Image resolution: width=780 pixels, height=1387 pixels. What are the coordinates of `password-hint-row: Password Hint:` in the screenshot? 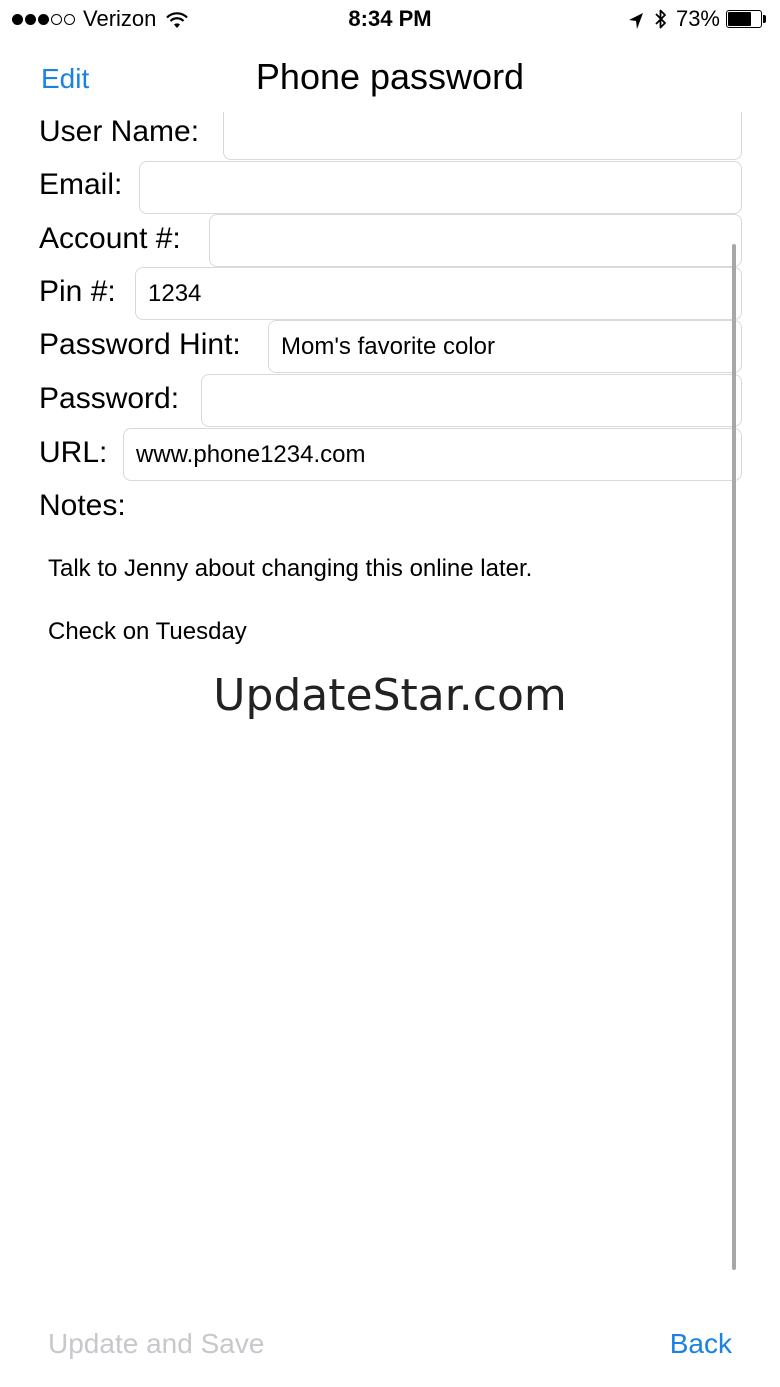 It's located at (390, 347).